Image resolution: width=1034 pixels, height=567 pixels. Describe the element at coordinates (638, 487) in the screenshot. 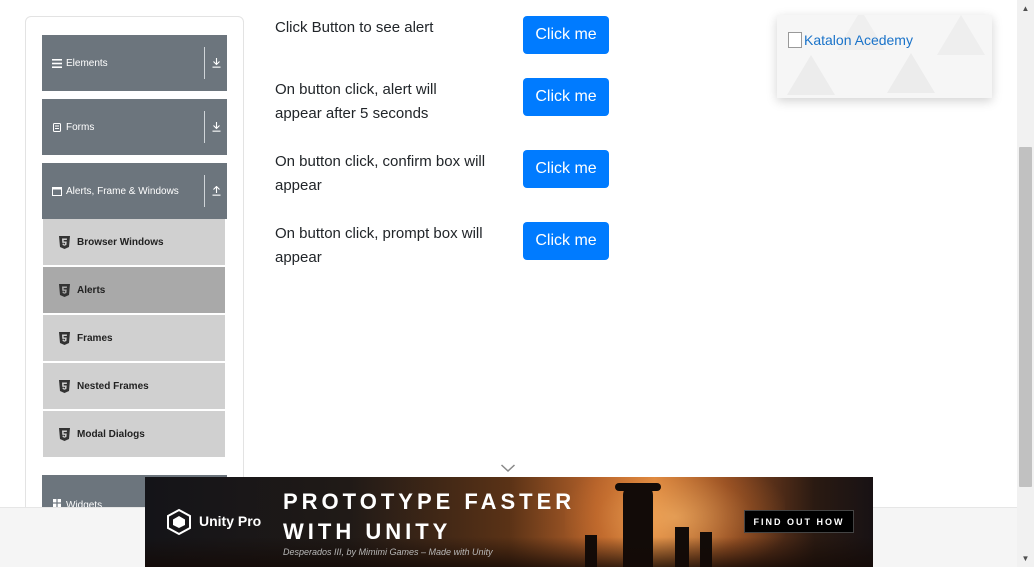

I see `ad-figure-hat` at that location.